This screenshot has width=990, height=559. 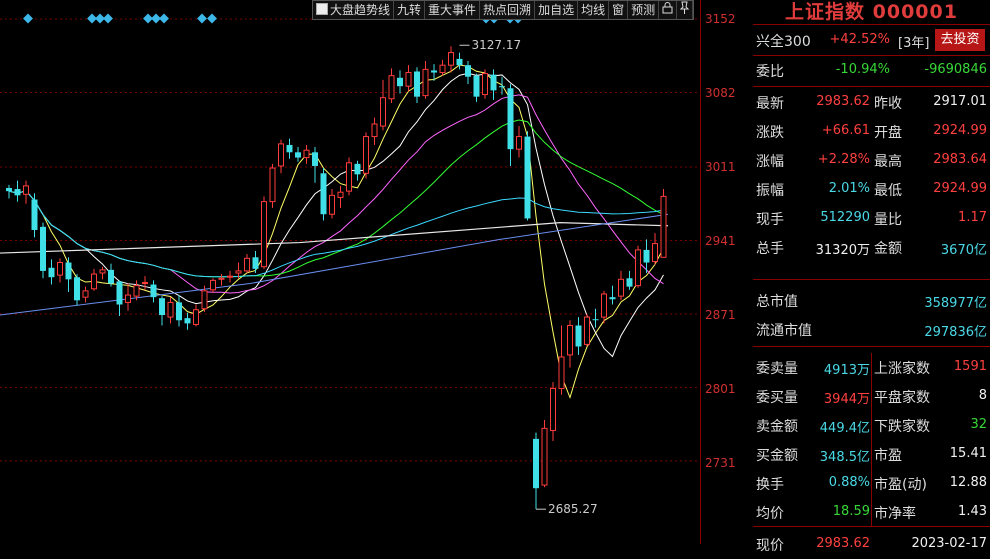 I want to click on quote-value: 1591, so click(x=970, y=366).